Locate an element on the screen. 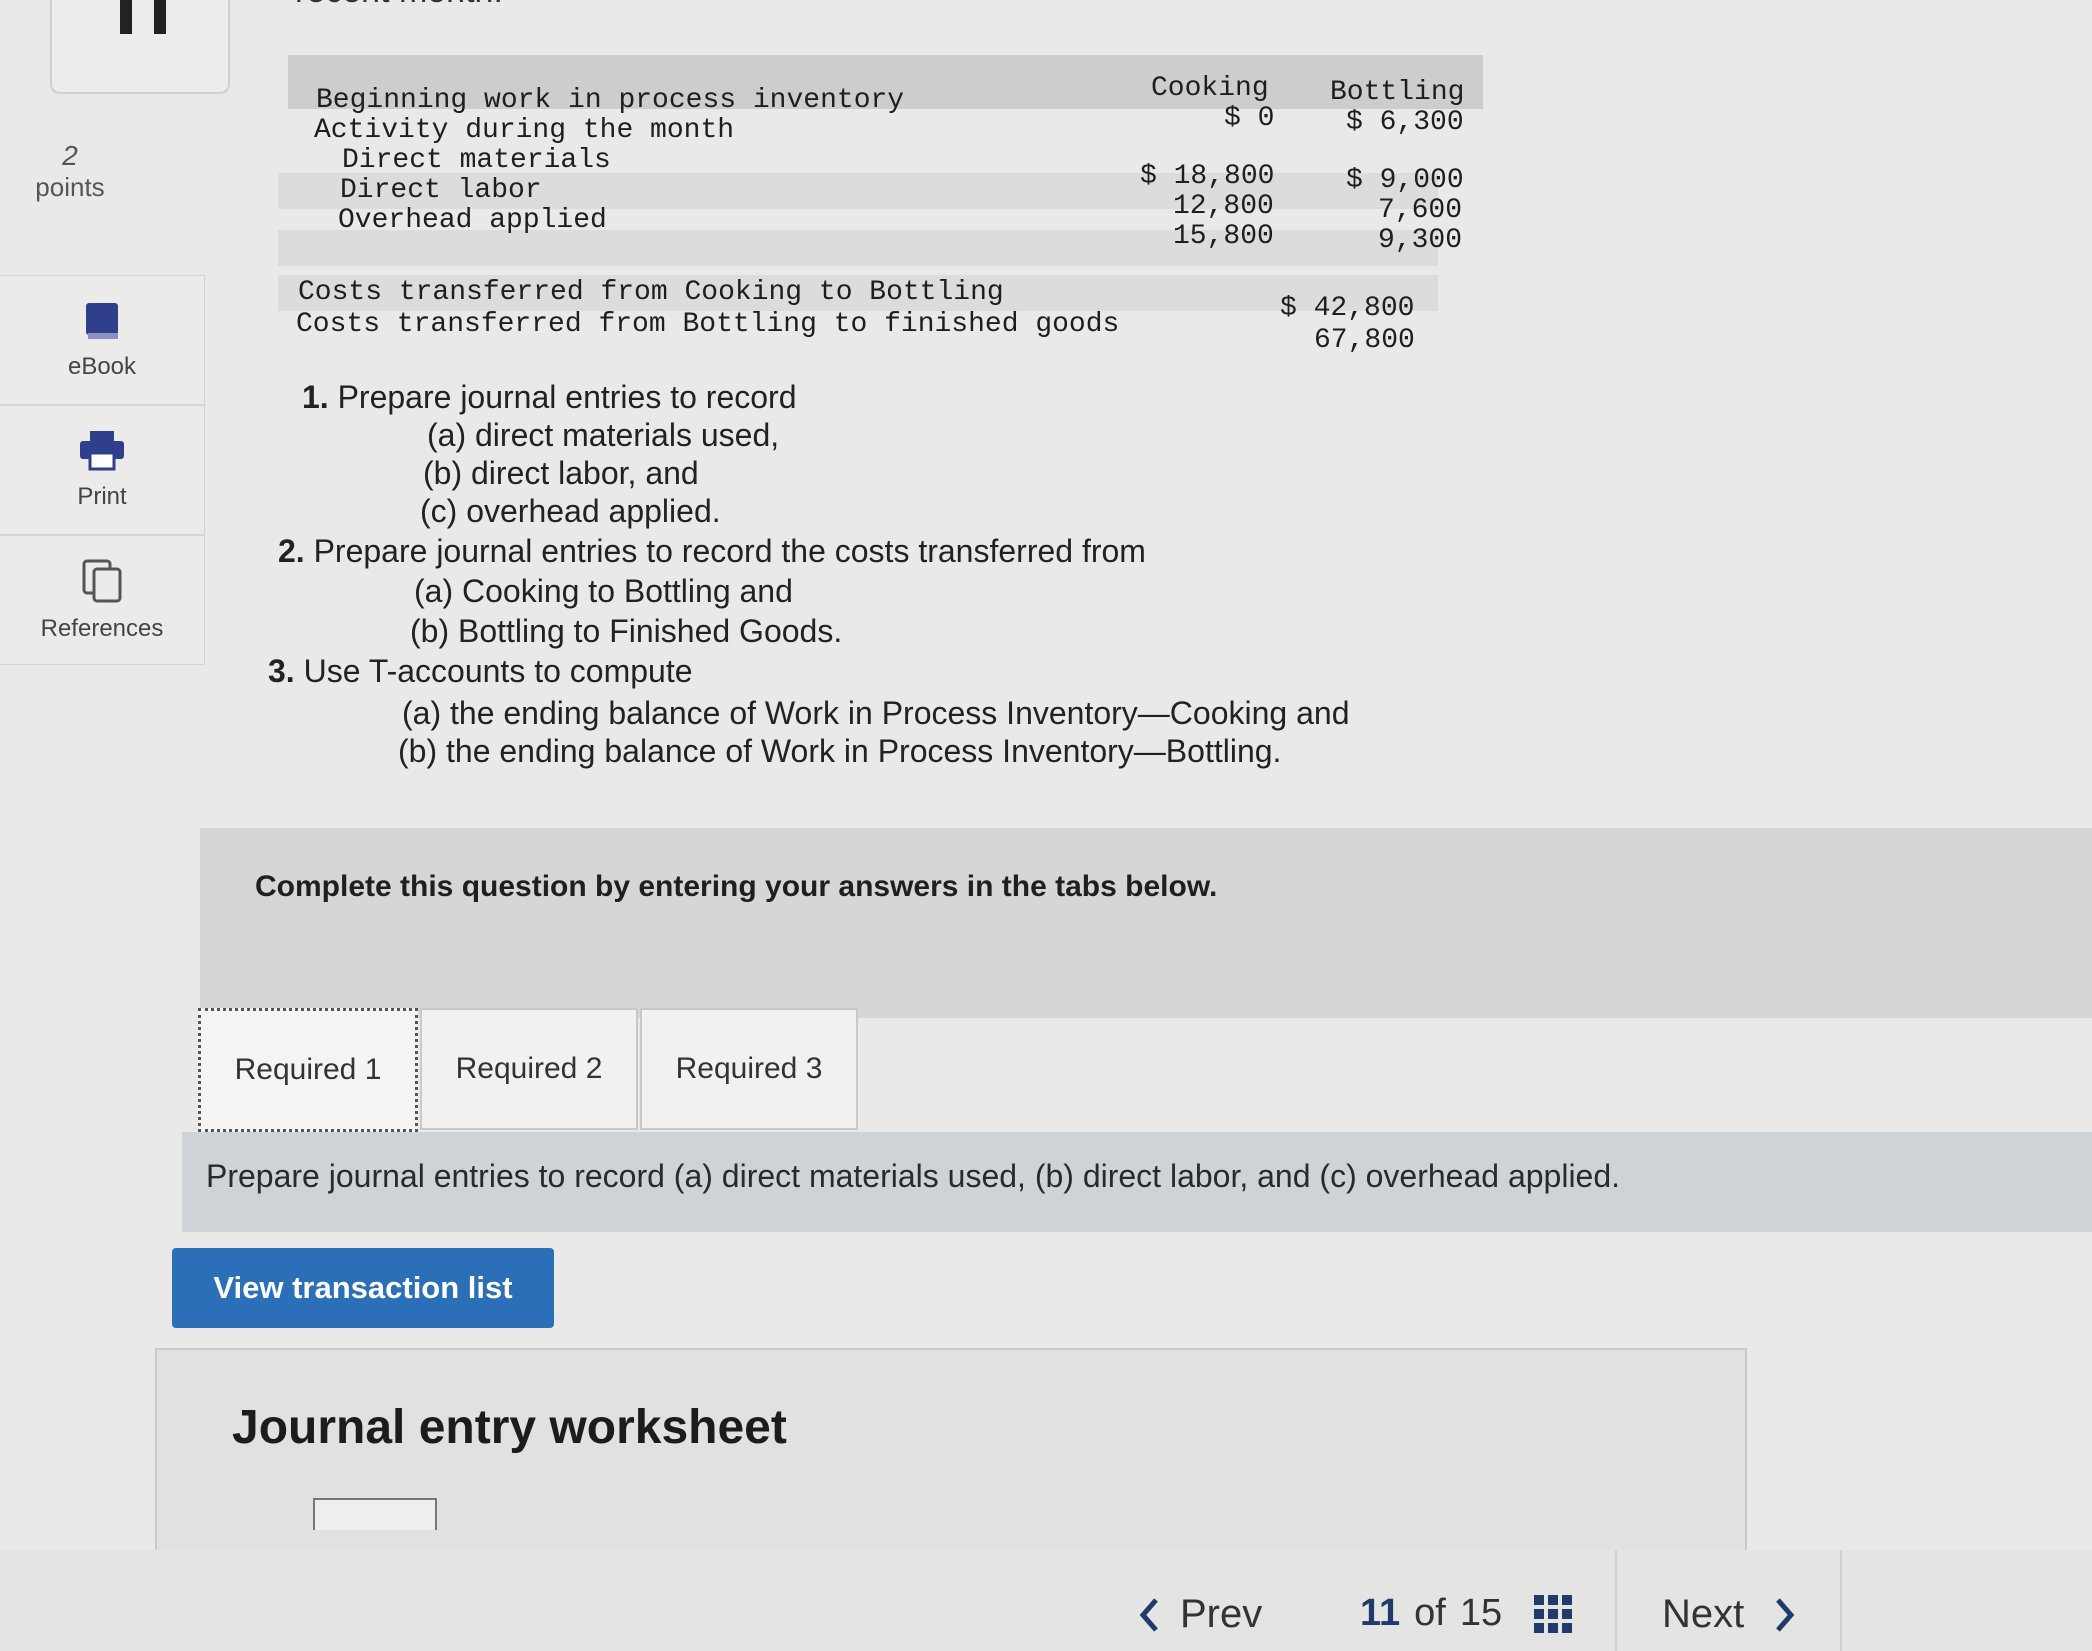  instruction-number: 2. is located at coordinates (291, 551).